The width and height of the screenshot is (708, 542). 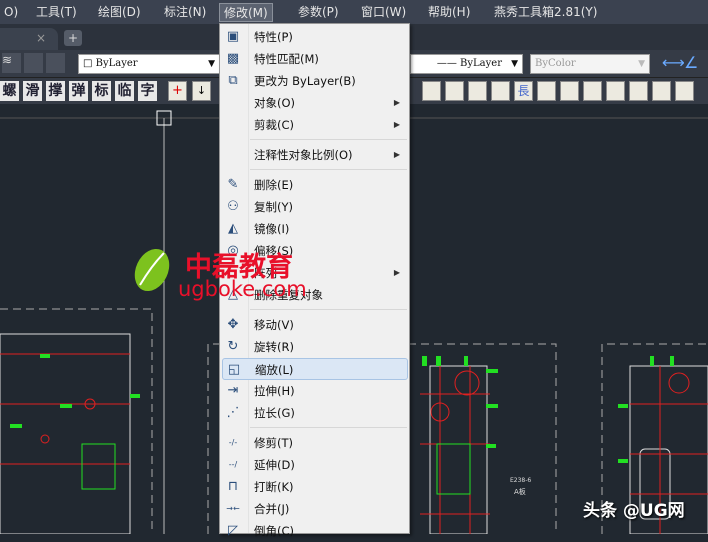 I want to click on plotstyle-combo: ByColor ▼, so click(x=590, y=64).